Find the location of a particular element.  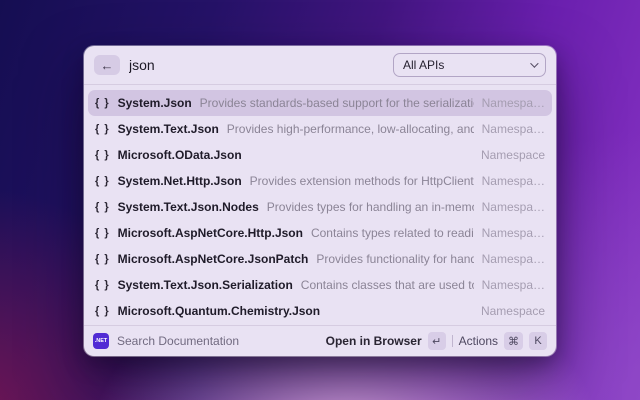

item-title: System.Text.Json.Serialization is located at coordinates (205, 285).